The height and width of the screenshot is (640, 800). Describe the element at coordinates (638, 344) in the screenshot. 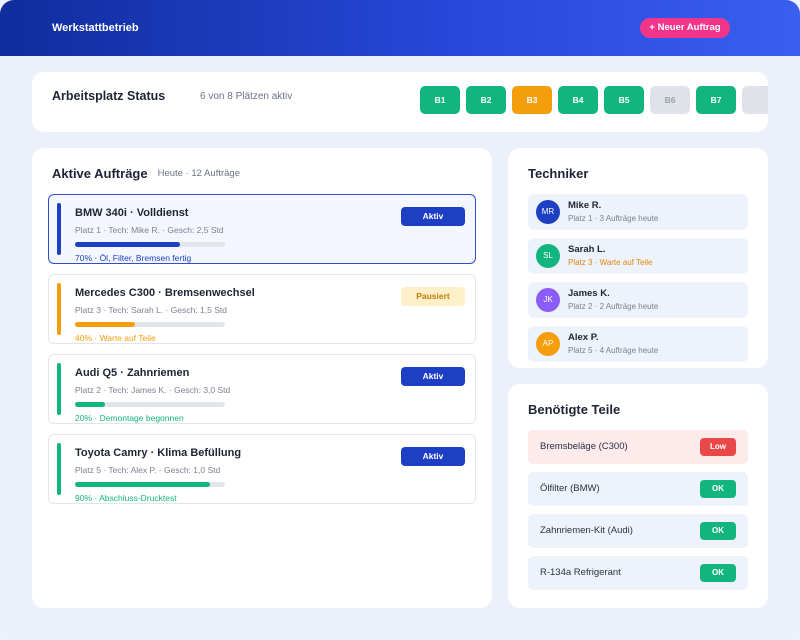

I see `technician-item: AP Alex P. Platz 5 · 4 Aufträge heute` at that location.